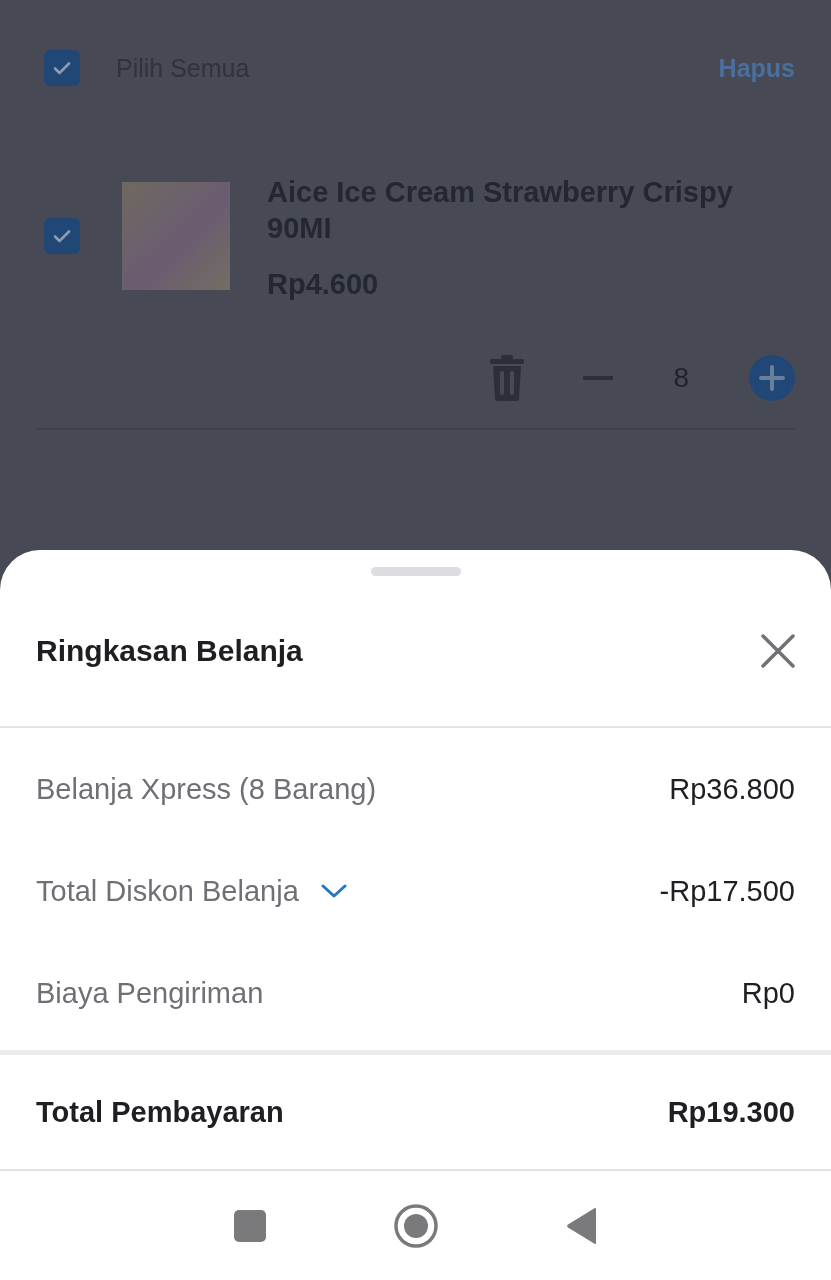 This screenshot has height=1280, width=831. Describe the element at coordinates (150, 993) in the screenshot. I see `summary-label: Biaya Pengiriman` at that location.